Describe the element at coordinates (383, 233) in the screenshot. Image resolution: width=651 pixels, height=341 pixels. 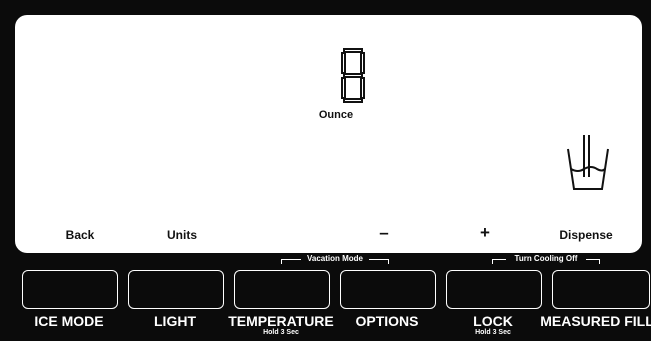
I see `minus-label: –` at that location.